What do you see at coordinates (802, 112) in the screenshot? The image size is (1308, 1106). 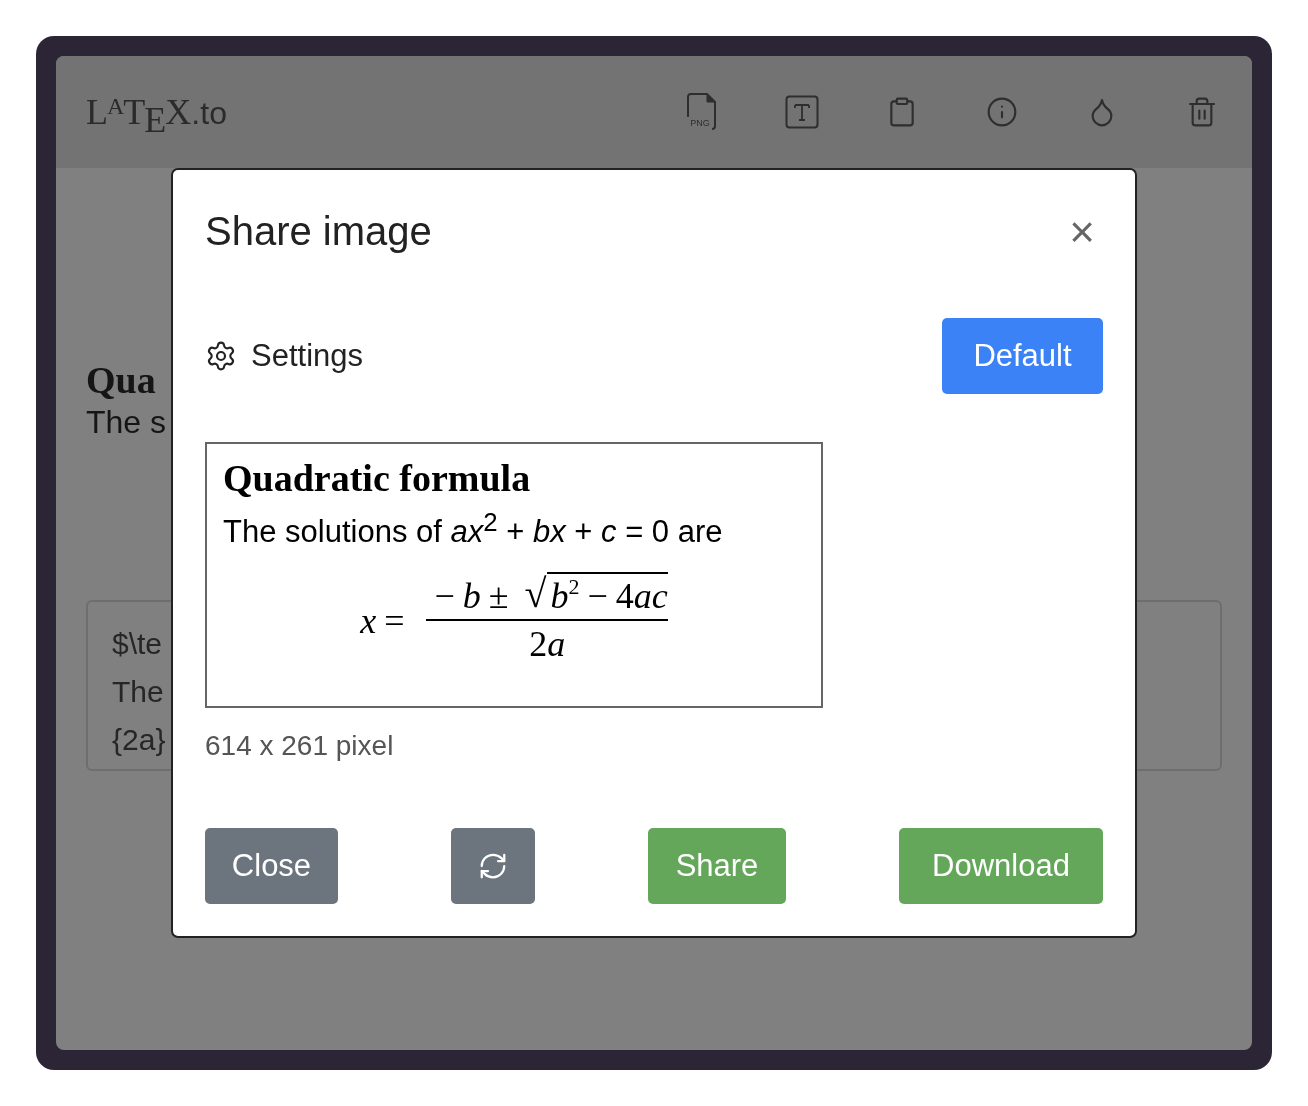 I see `text-icon` at bounding box center [802, 112].